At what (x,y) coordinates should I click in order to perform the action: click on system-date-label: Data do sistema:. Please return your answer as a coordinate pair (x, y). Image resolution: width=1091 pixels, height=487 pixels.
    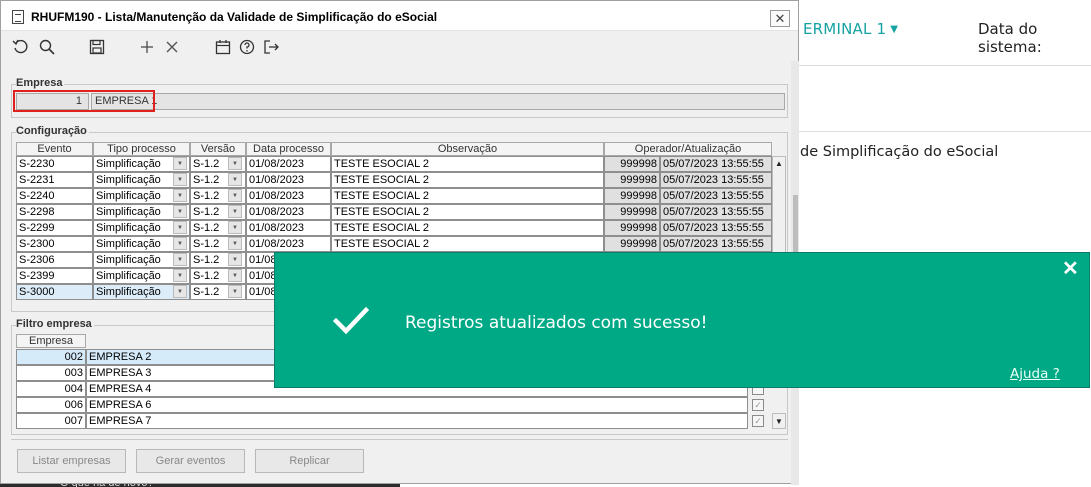
    Looking at the image, I should click on (1010, 38).